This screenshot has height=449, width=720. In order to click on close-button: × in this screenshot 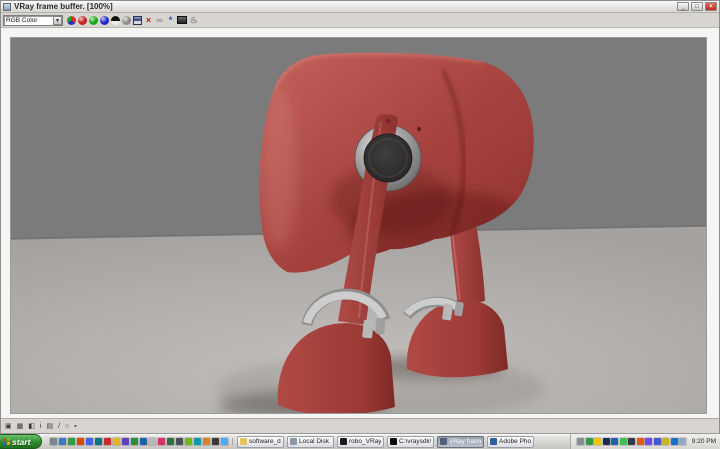, I will do `click(711, 6)`.